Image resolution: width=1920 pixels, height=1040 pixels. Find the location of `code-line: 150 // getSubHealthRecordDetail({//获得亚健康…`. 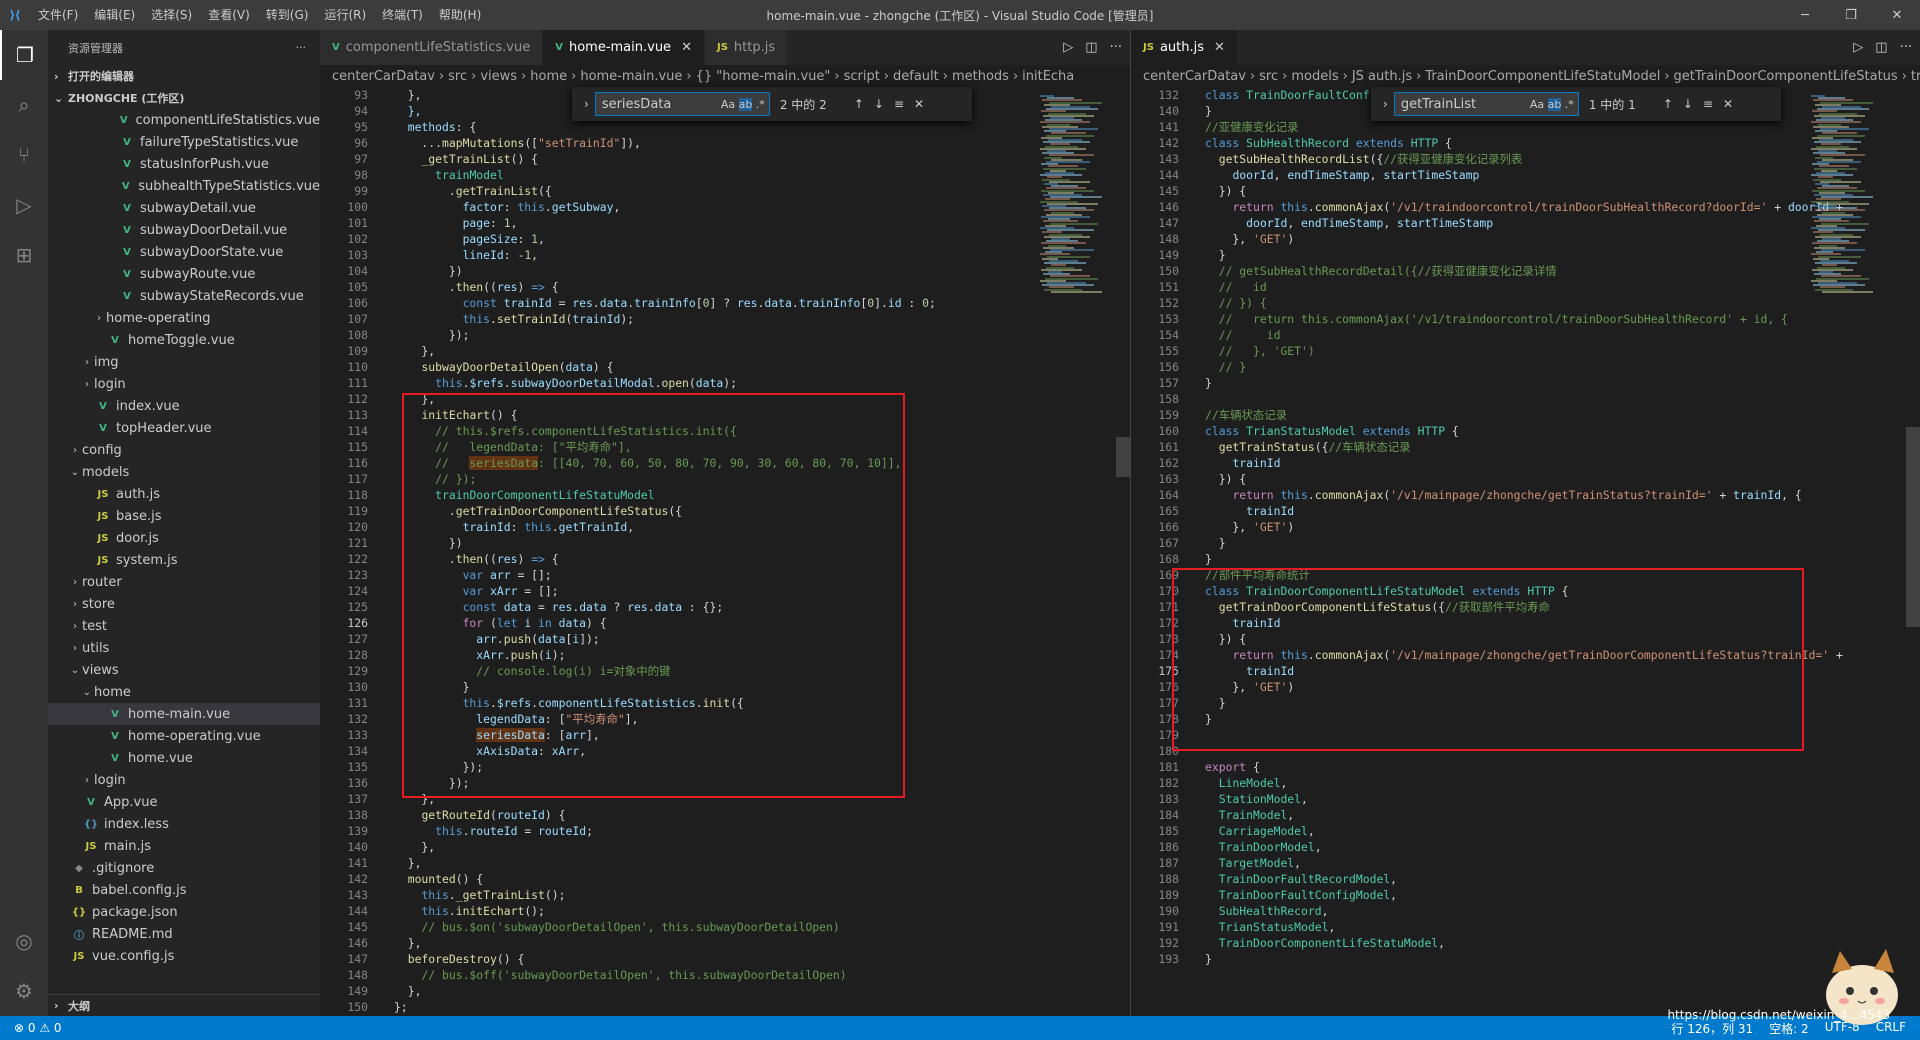

code-line: 150 // getSubHealthRecordDetail({//获得亚健康… is located at coordinates (1487, 271).